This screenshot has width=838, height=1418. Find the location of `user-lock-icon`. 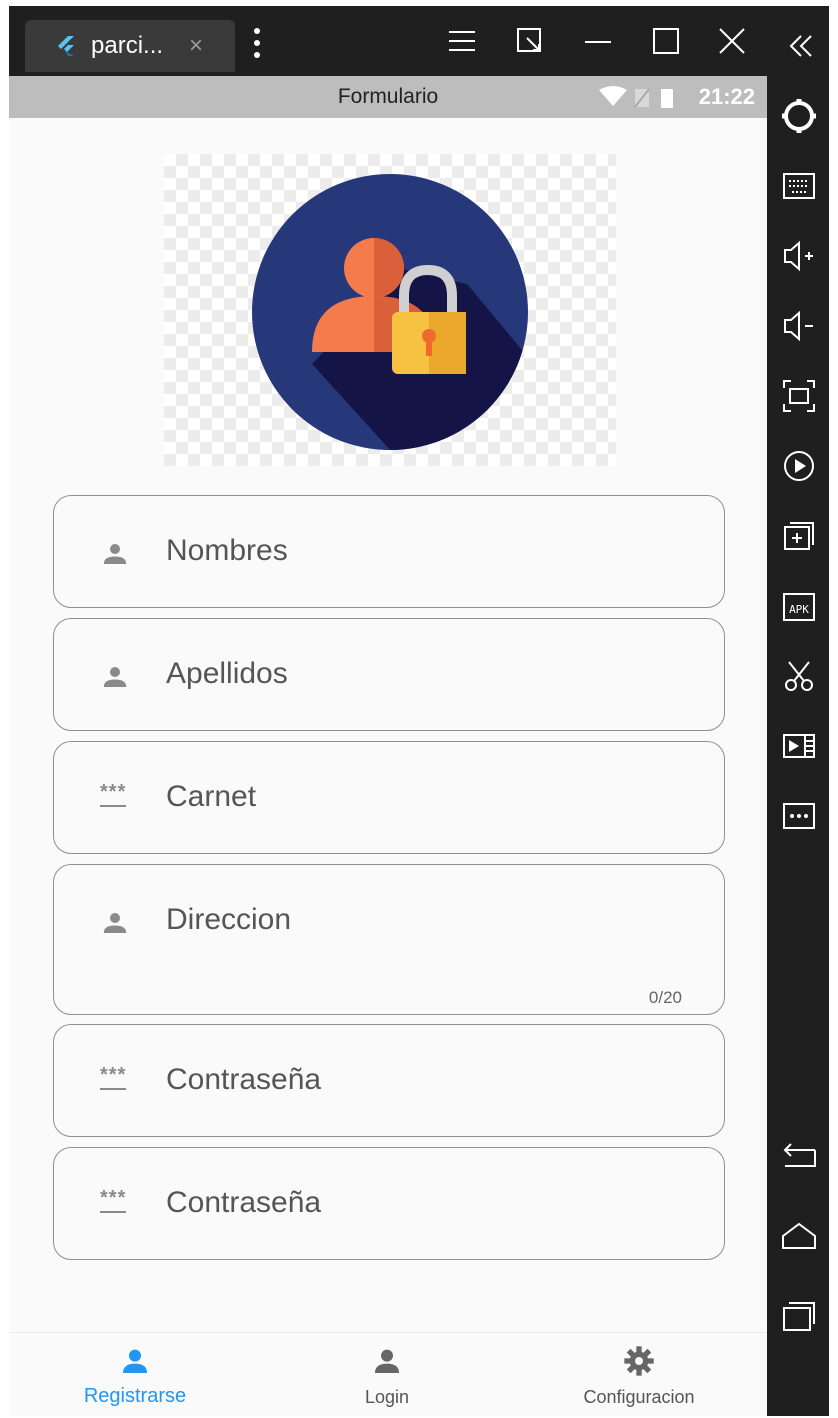

user-lock-icon is located at coordinates (390, 312).